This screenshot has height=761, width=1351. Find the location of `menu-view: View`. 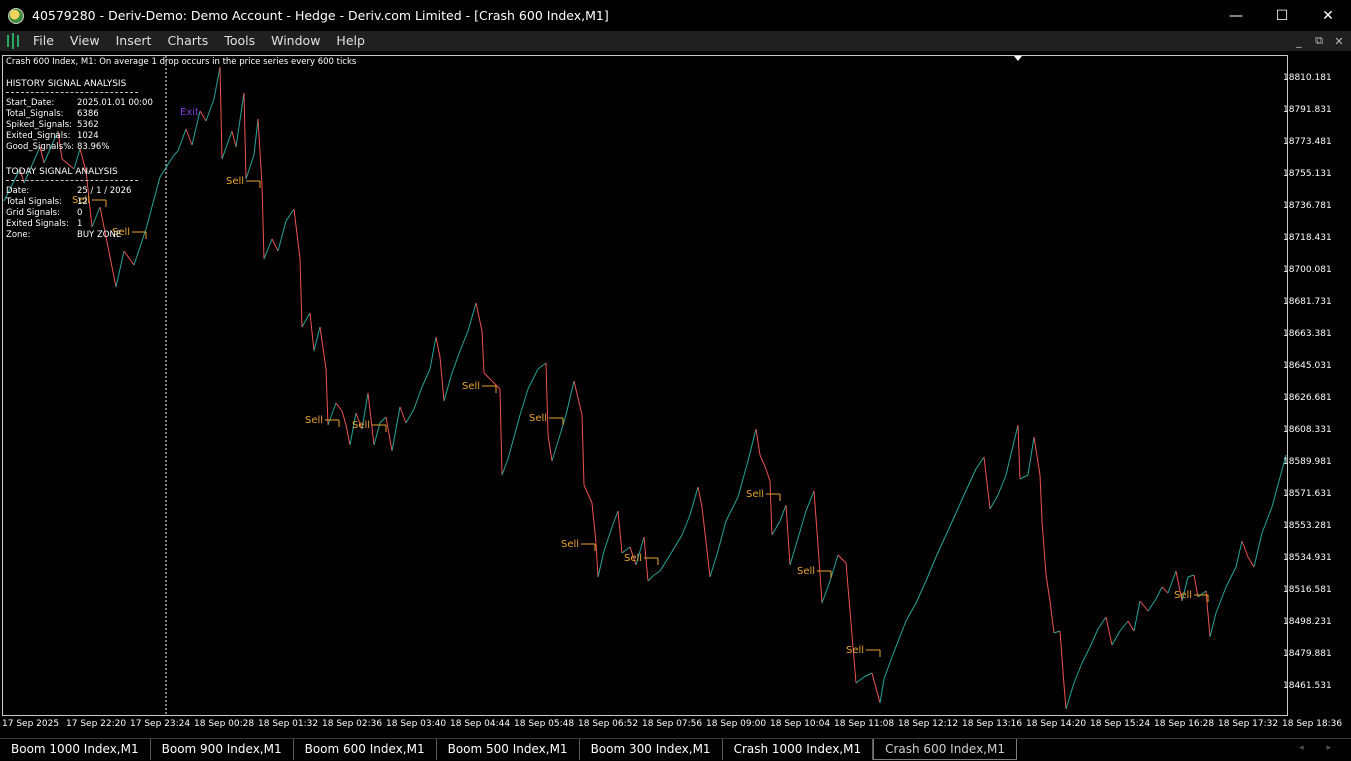

menu-view: View is located at coordinates (85, 41).